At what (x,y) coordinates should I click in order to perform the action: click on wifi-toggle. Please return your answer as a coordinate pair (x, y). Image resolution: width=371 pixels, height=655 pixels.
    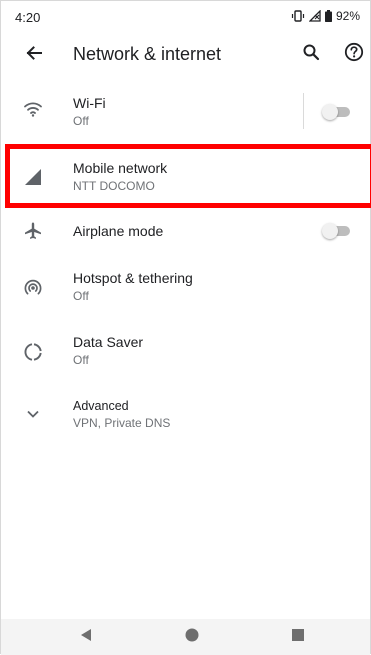
    Looking at the image, I should click on (337, 112).